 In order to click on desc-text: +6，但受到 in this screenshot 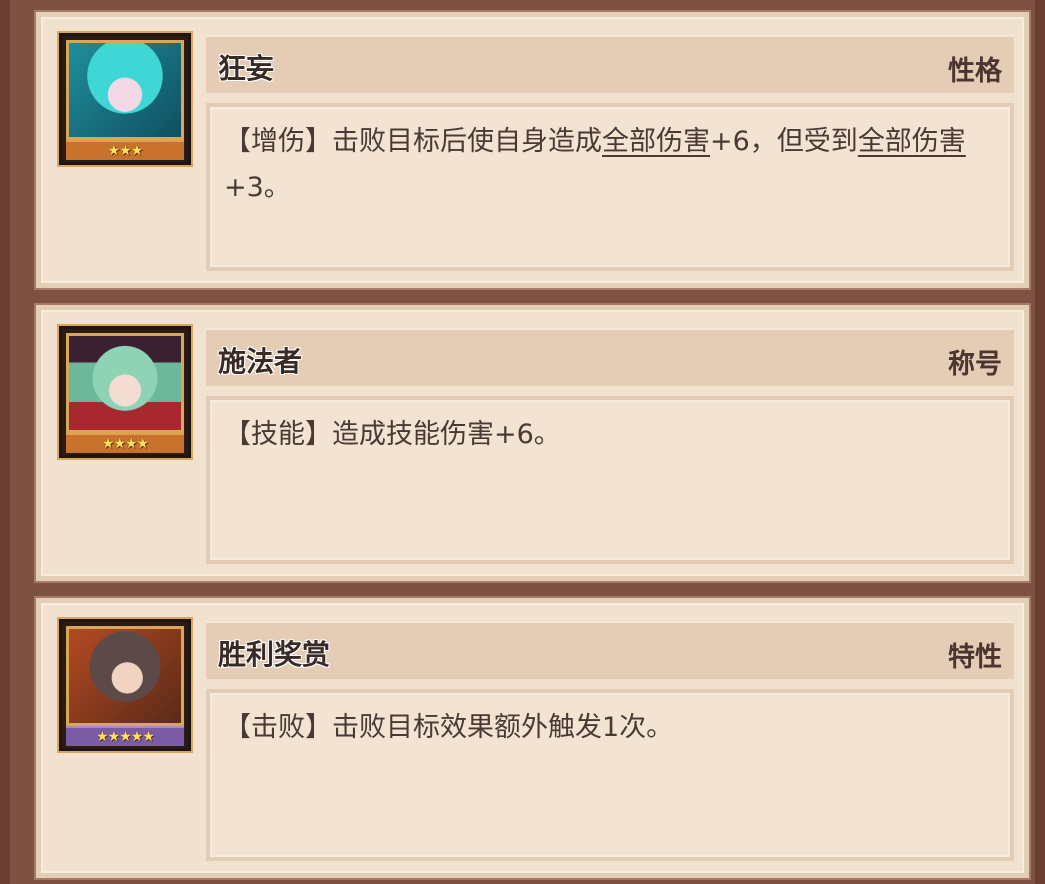, I will do `click(784, 141)`.